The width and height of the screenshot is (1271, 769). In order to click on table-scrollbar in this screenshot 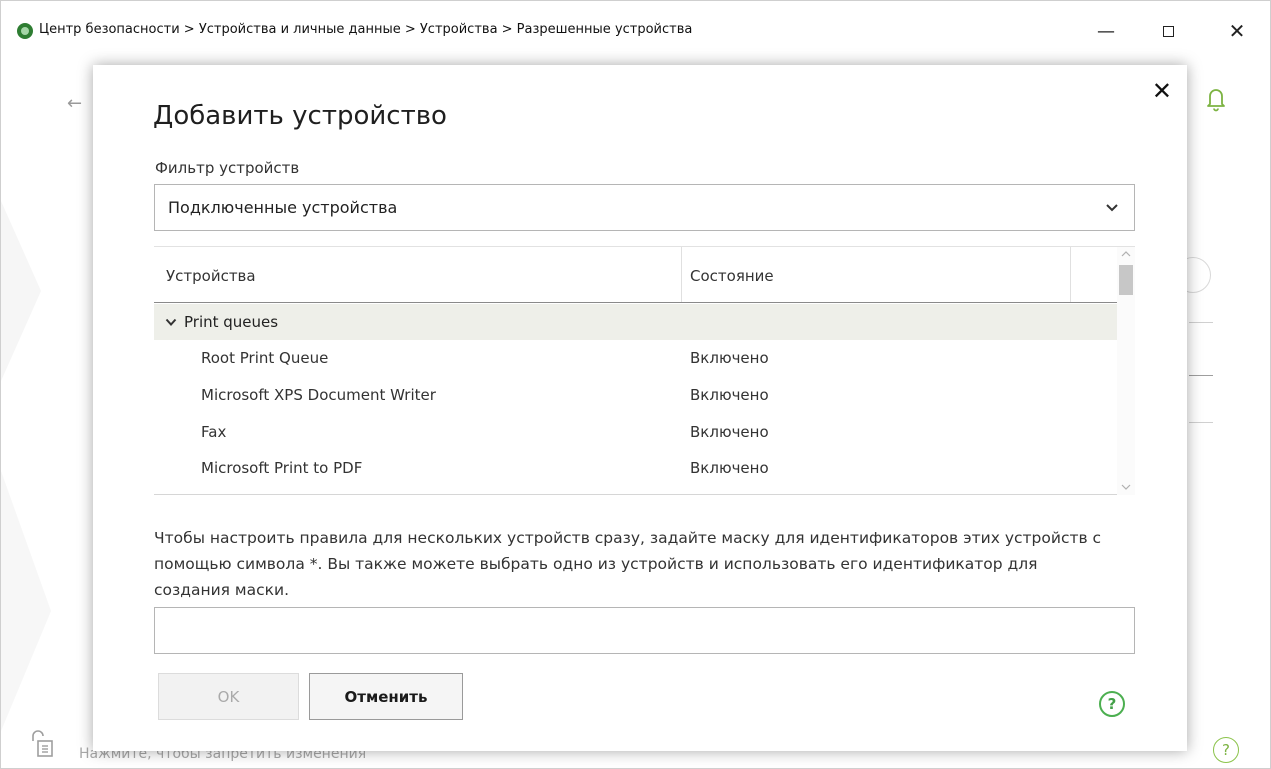, I will do `click(1126, 371)`.